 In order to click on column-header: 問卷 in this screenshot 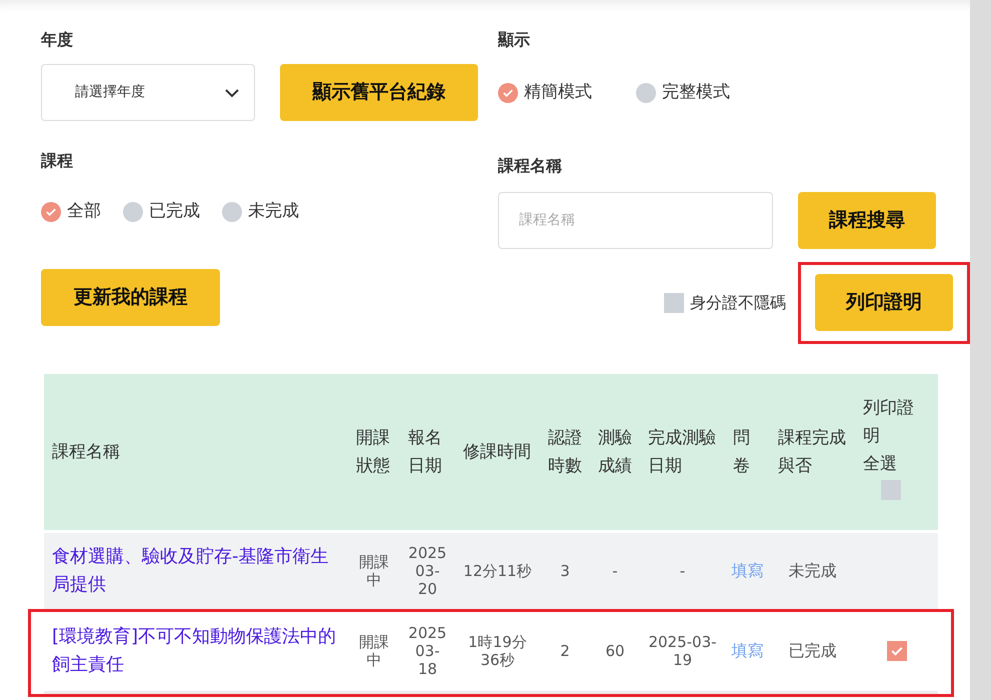, I will do `click(741, 452)`.